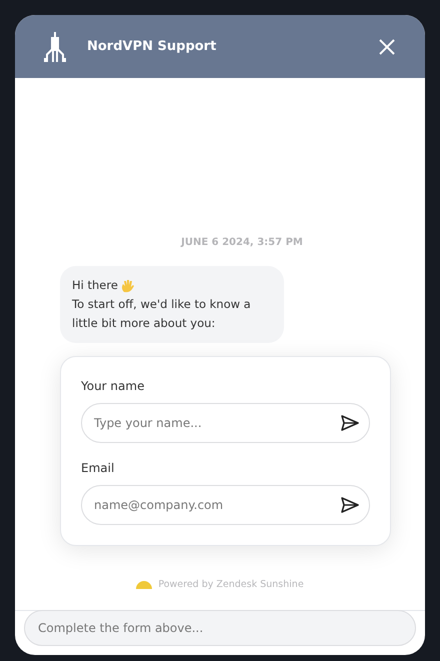  What do you see at coordinates (55, 47) in the screenshot?
I see `building-icon` at bounding box center [55, 47].